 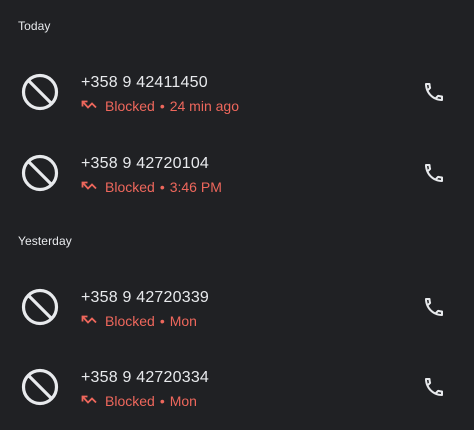 I want to click on call-status: Blocked • 24 min ago, so click(x=160, y=106).